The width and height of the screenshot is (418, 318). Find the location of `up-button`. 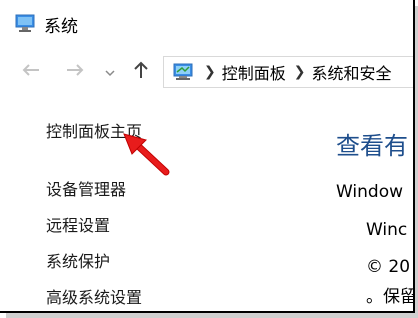

up-button is located at coordinates (141, 72).